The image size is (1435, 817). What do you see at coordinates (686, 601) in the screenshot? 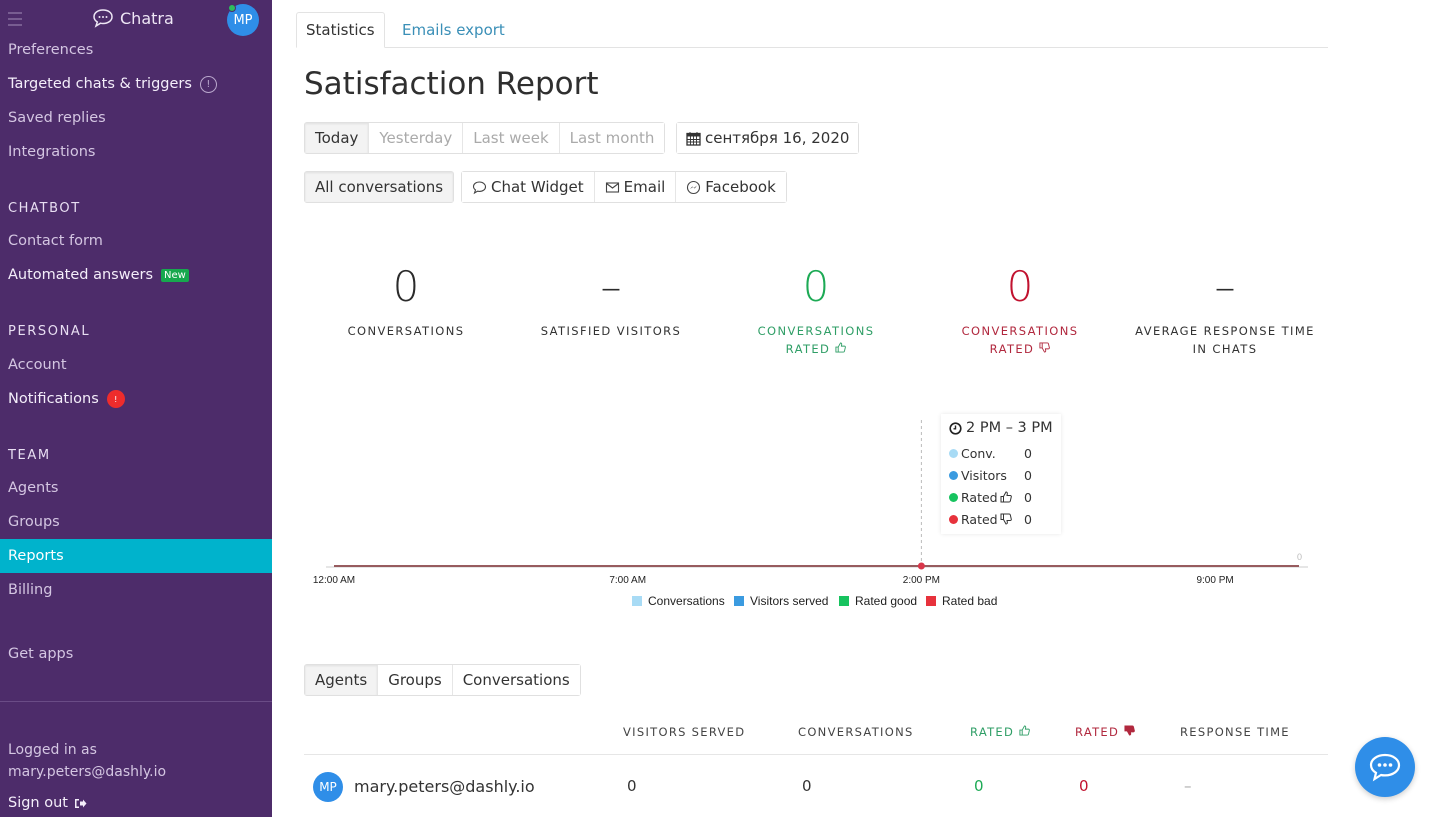
I see `legend-label: Conversations` at bounding box center [686, 601].